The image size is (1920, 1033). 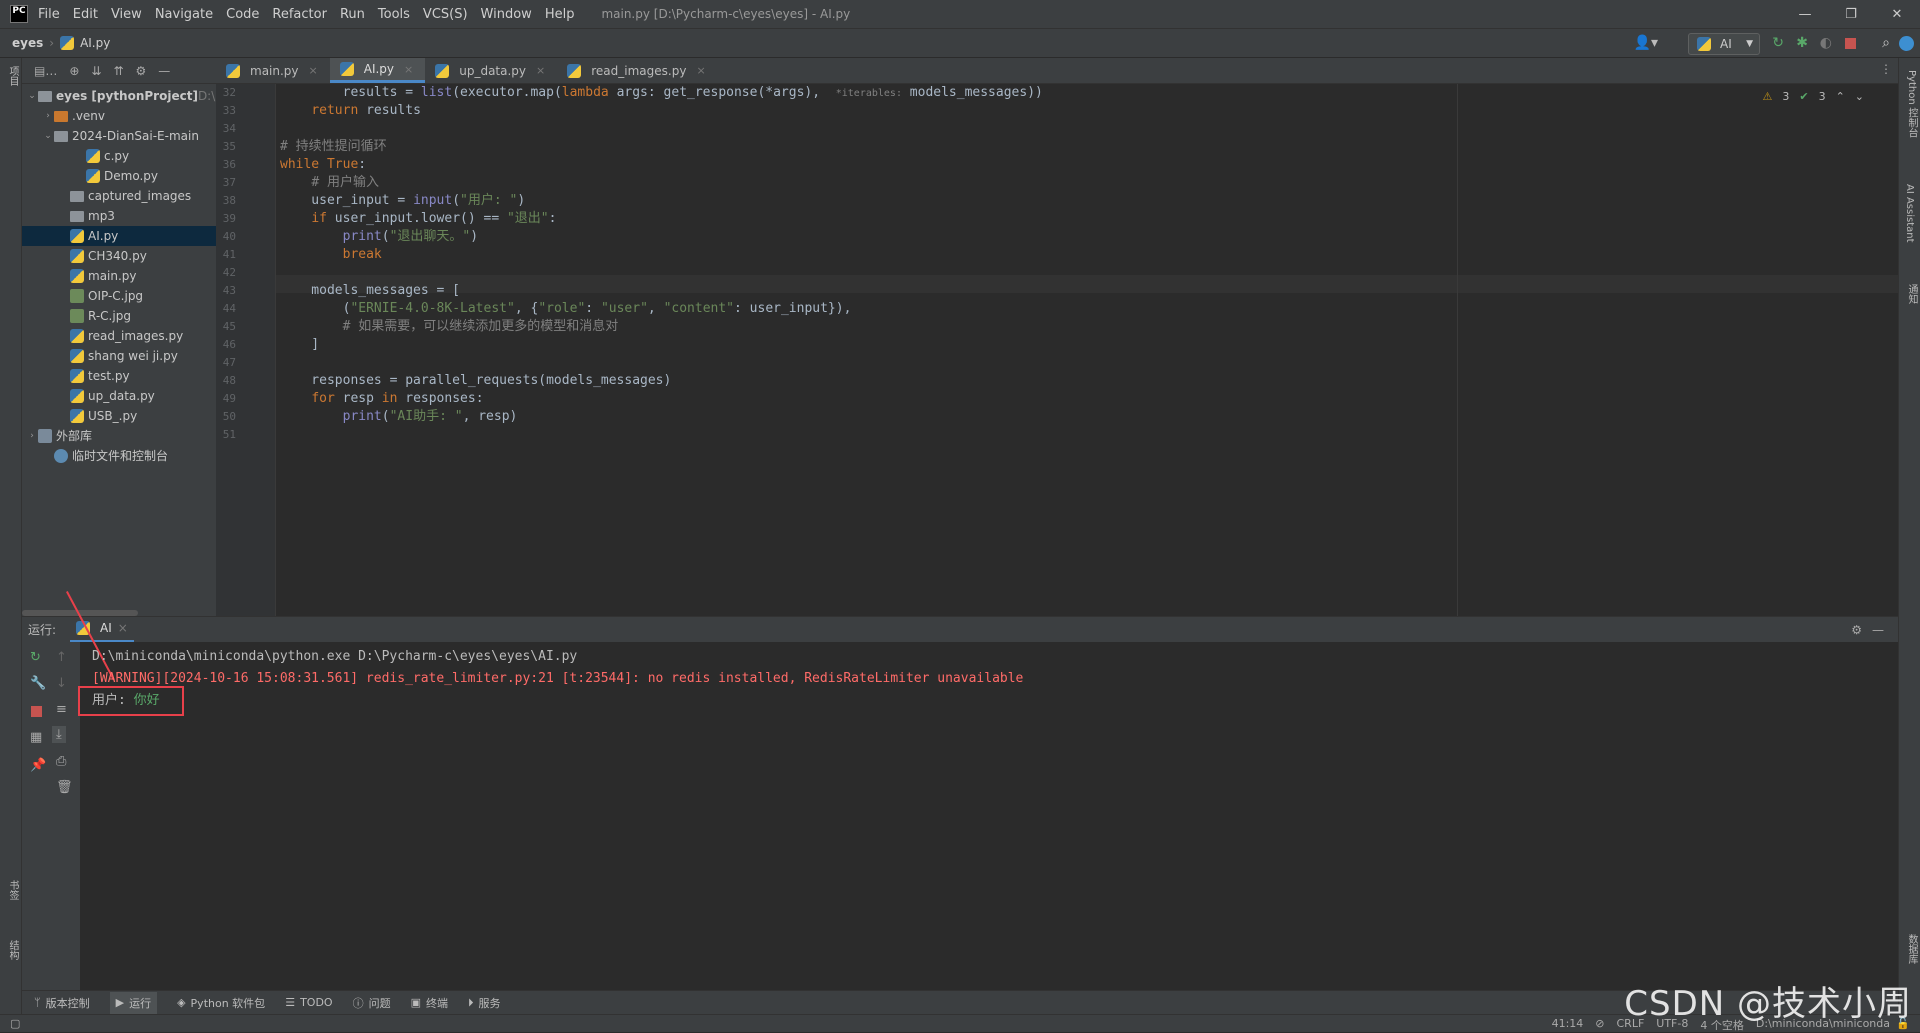 What do you see at coordinates (221, 1003) in the screenshot?
I see `bottom-tool-Python-软件包: ◈ Python 软件包` at bounding box center [221, 1003].